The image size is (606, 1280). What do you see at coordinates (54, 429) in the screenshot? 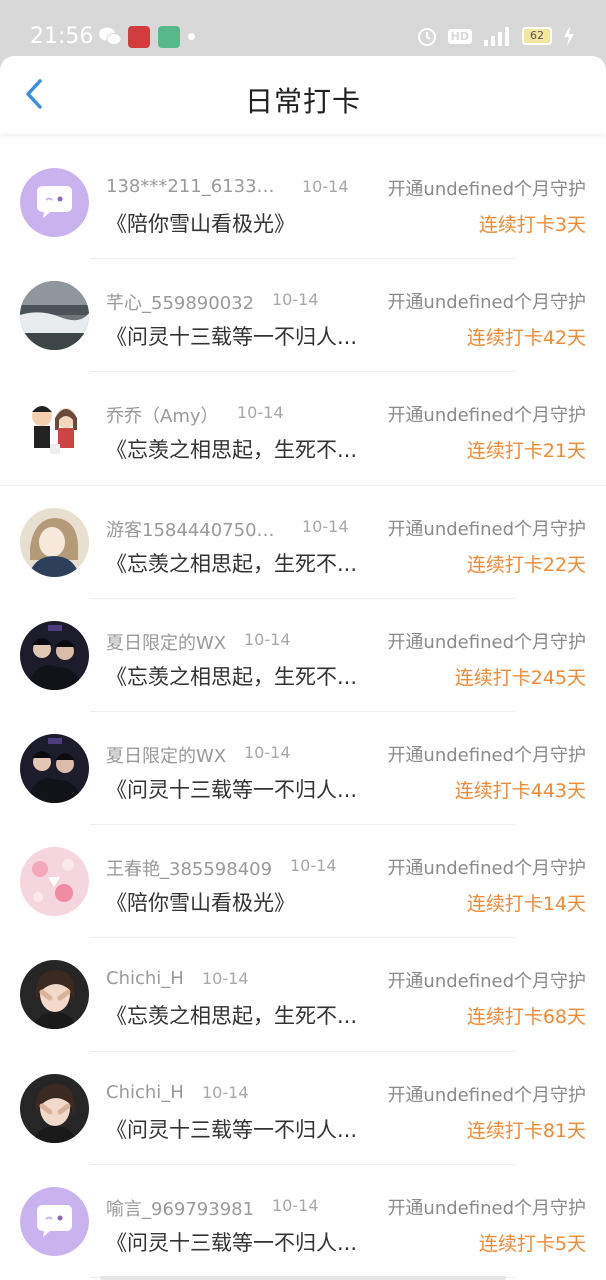
I see `cartoon-couple-avatar` at bounding box center [54, 429].